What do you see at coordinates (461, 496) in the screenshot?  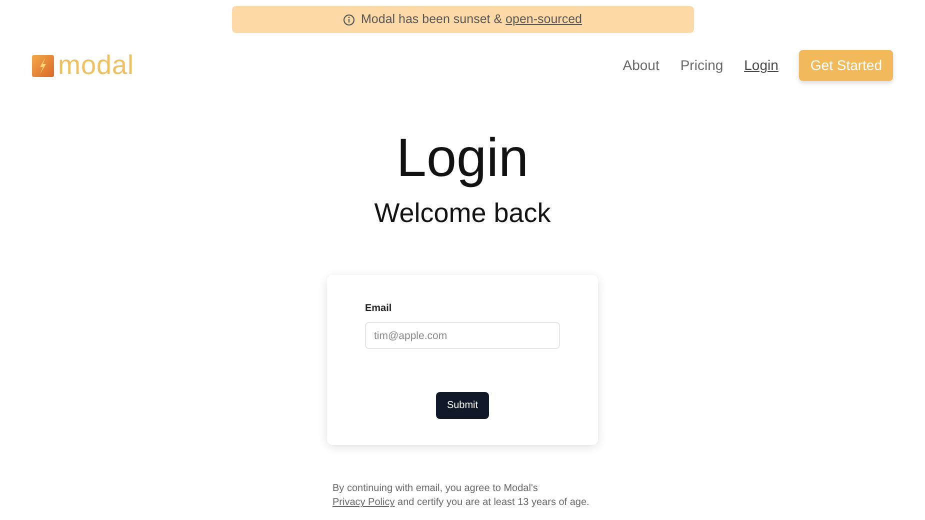 I see `terms-text: By continuing with email, you agree to Modal's Privacy Policy and certify you are at least 13 years of age.` at bounding box center [461, 496].